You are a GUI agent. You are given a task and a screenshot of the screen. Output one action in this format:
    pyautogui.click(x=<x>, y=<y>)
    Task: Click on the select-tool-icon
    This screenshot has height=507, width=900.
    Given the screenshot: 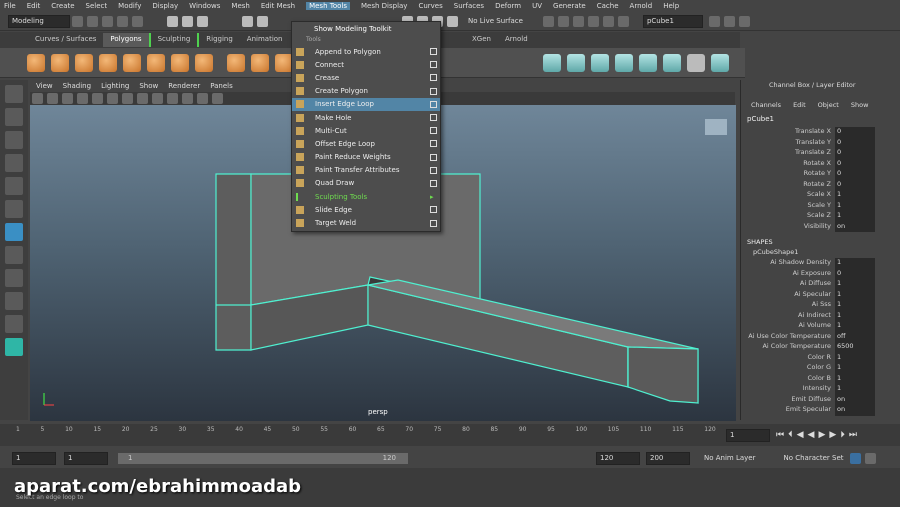 What is the action you would take?
    pyautogui.click(x=14, y=94)
    